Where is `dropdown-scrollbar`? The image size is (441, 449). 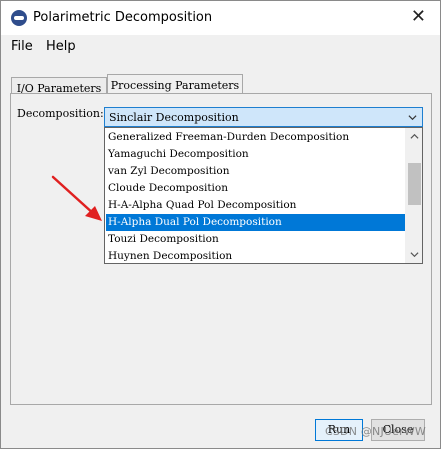
dropdown-scrollbar is located at coordinates (413, 195).